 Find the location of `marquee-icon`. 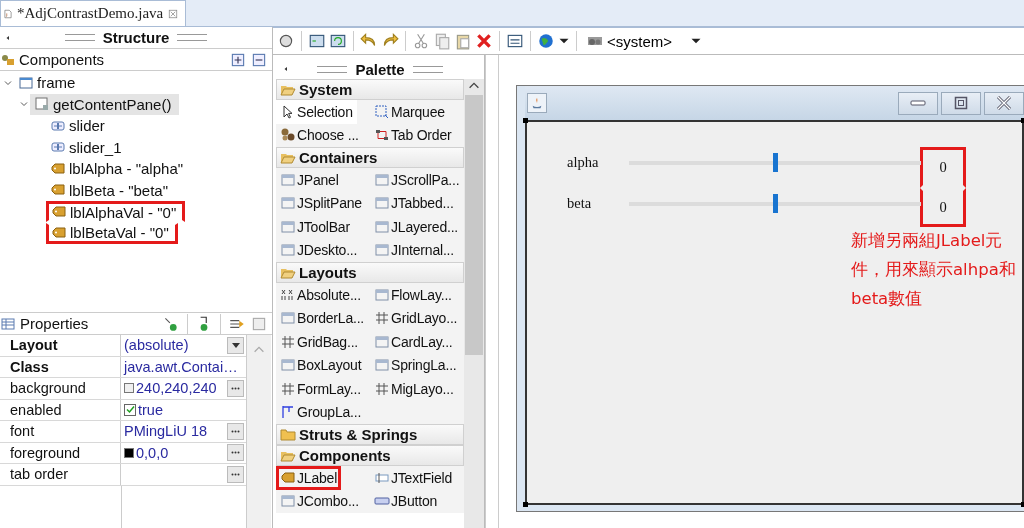

marquee-icon is located at coordinates (382, 111).